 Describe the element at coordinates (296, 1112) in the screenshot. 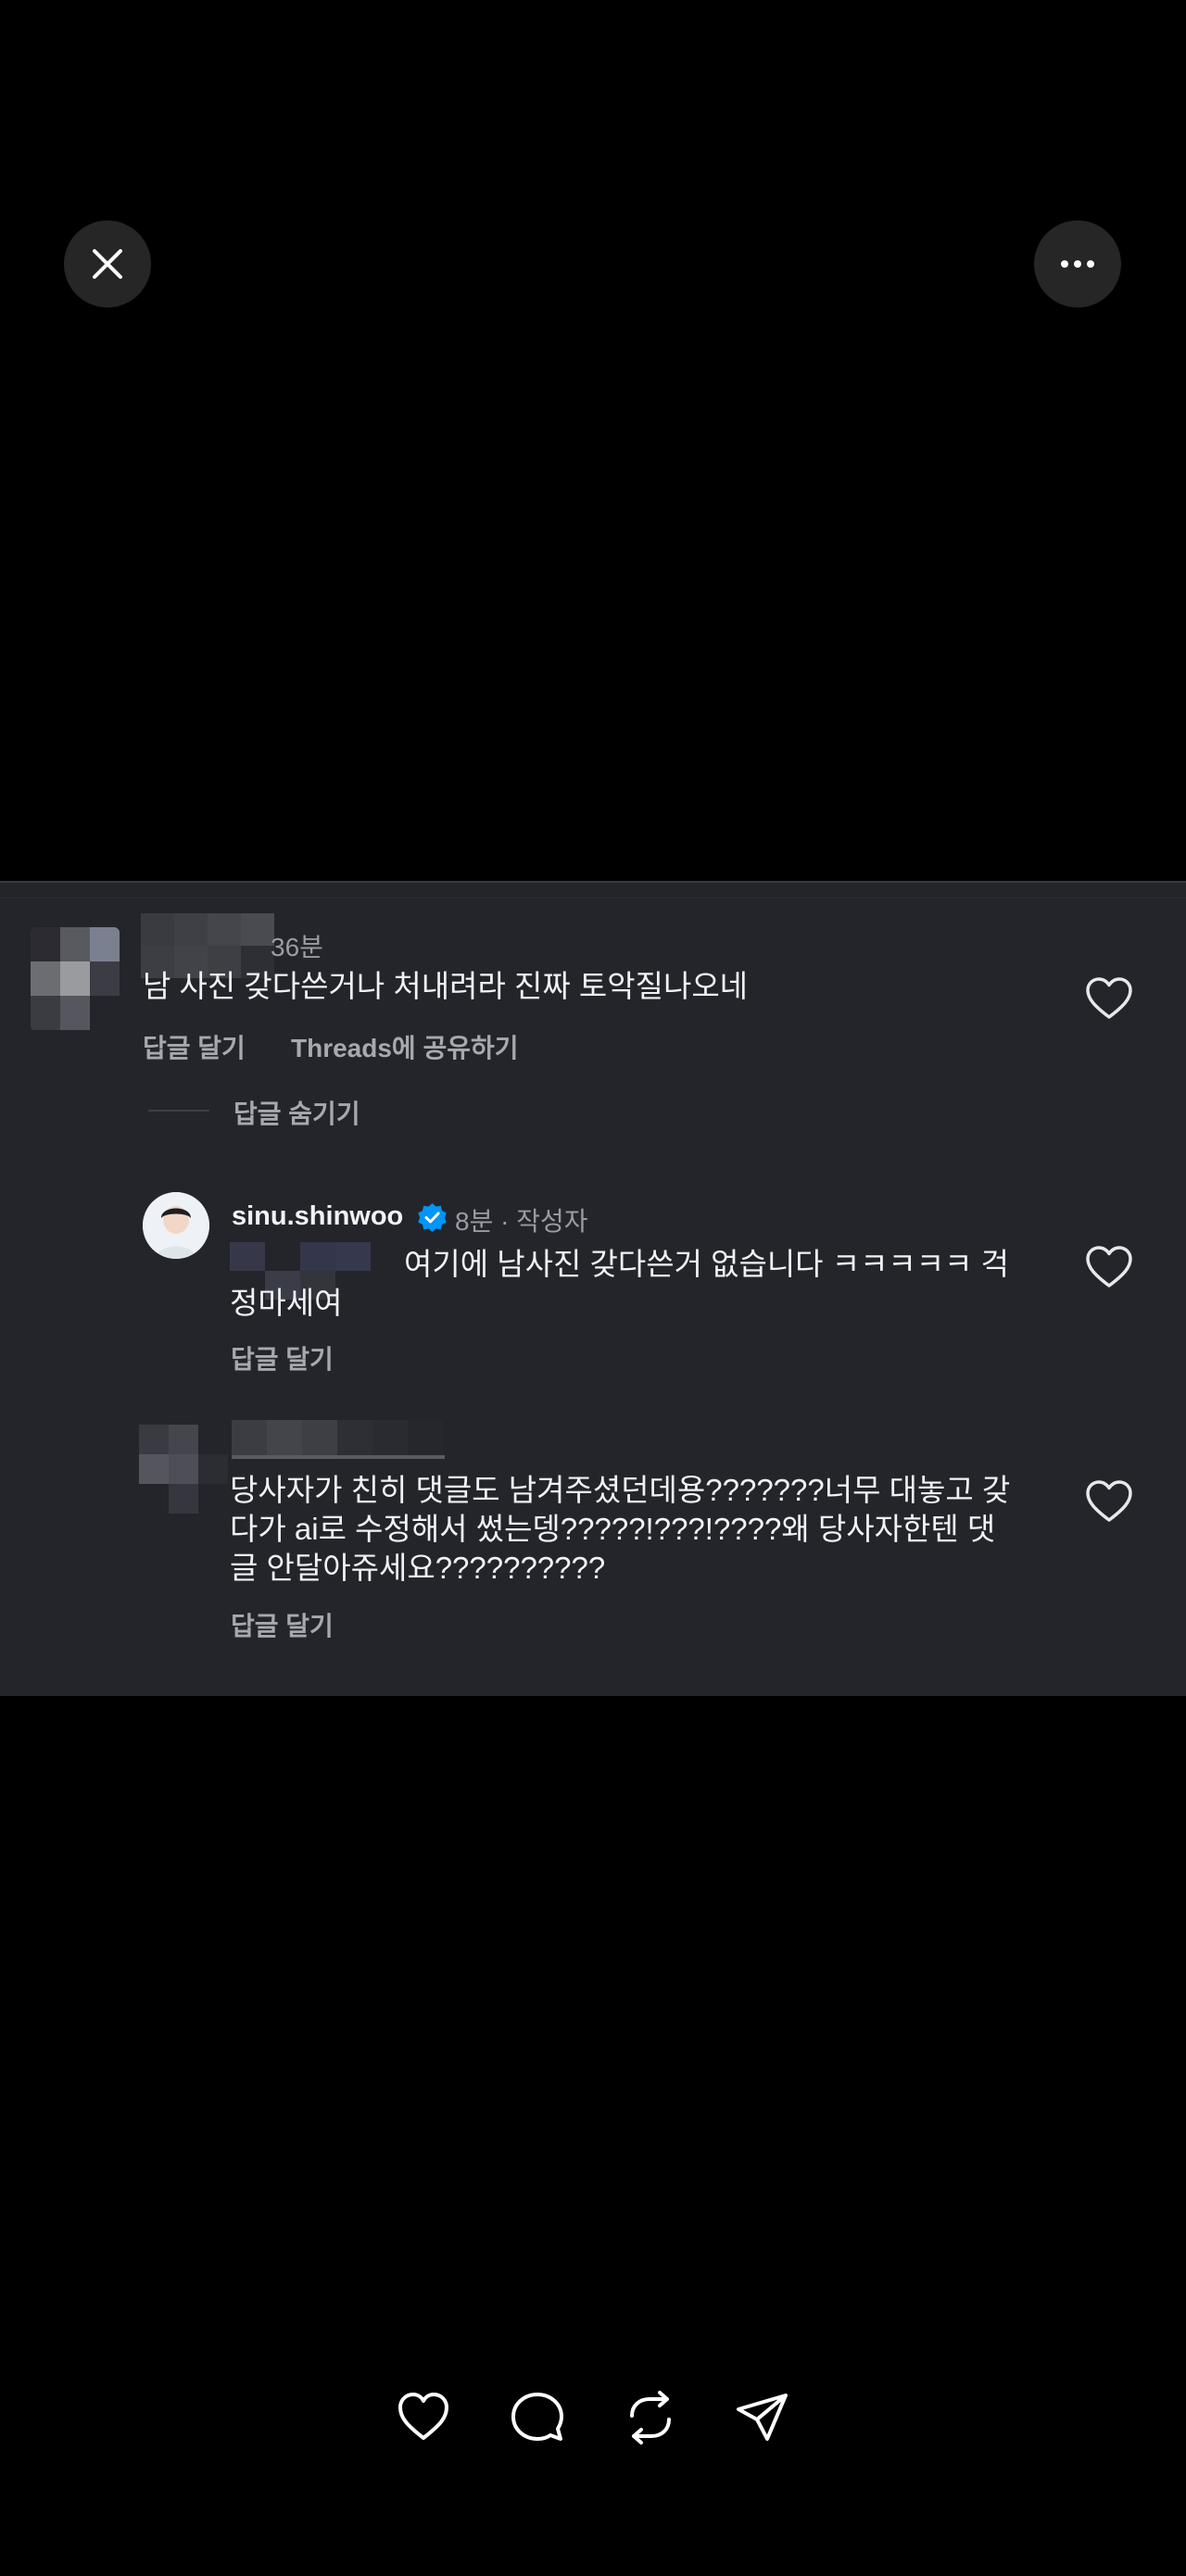

I see `hide-replies-button: 답글 숨기기` at that location.